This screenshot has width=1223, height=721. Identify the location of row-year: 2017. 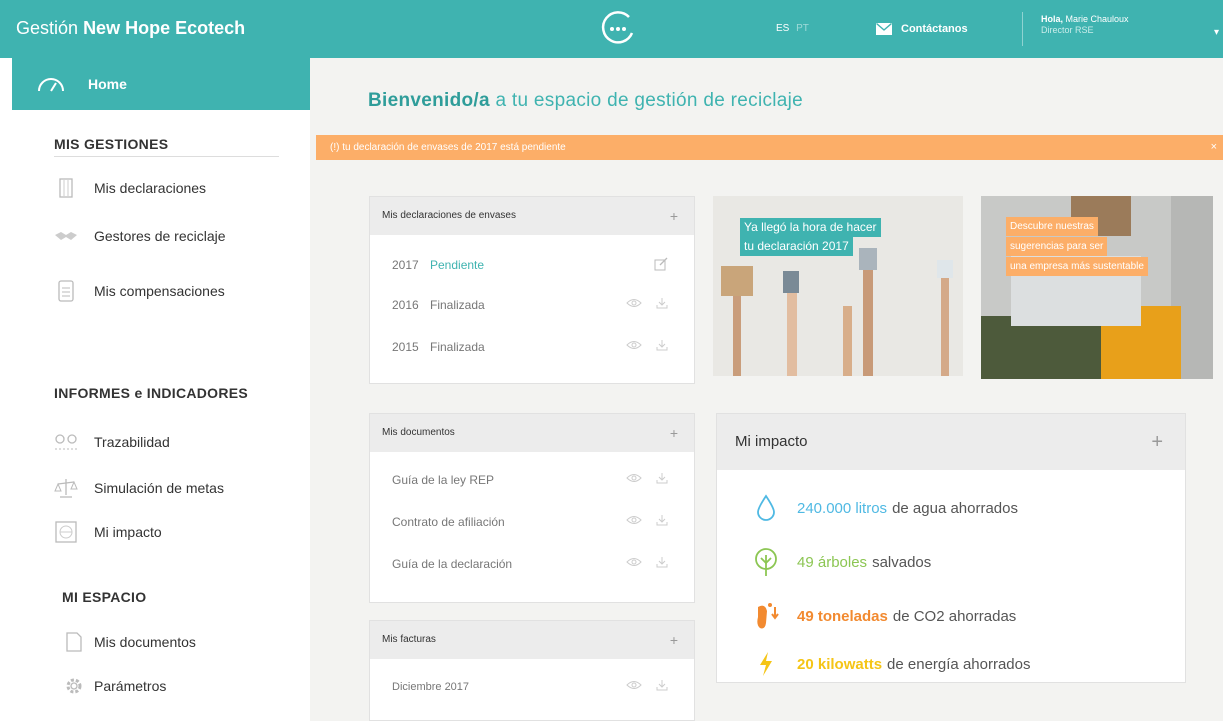
(405, 265).